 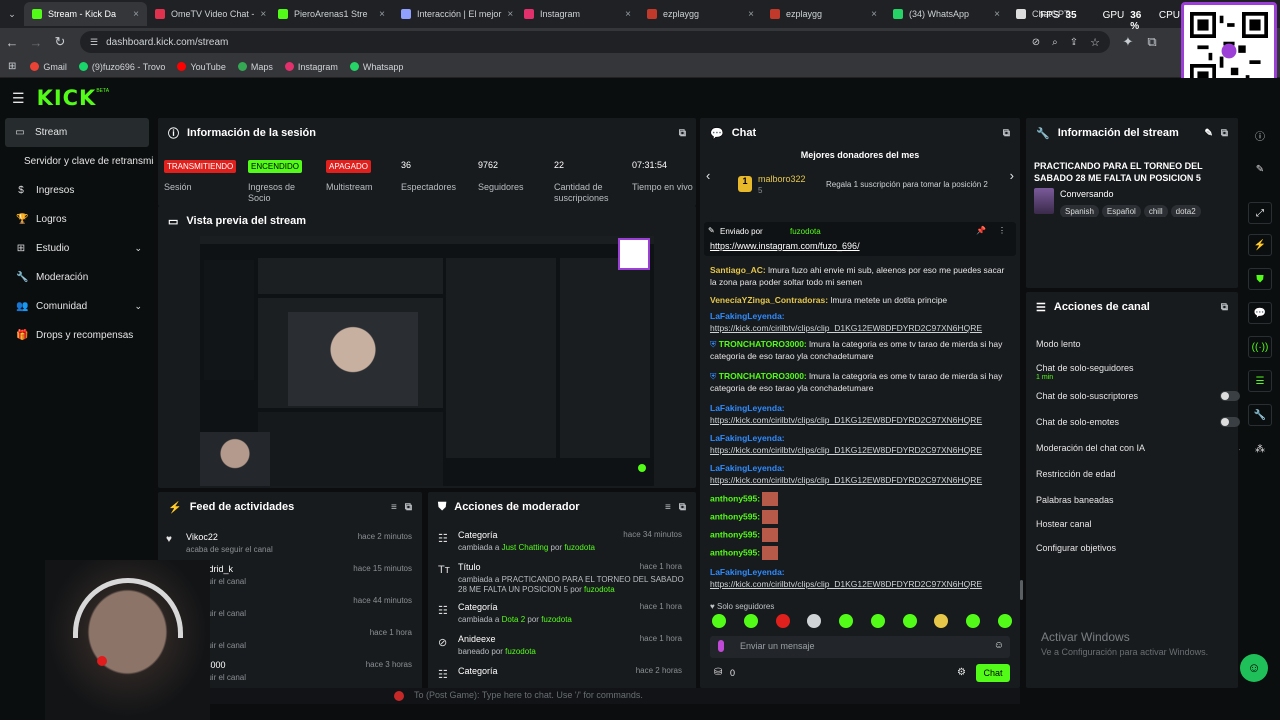 What do you see at coordinates (1002, 230) in the screenshot?
I see `more-icon: ⋮` at bounding box center [1002, 230].